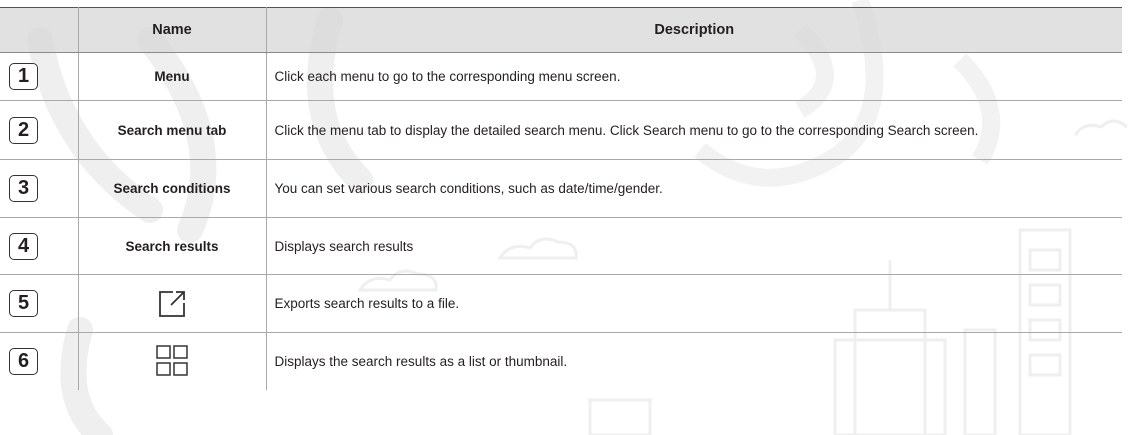 Image resolution: width=1130 pixels, height=435 pixels. What do you see at coordinates (172, 360) in the screenshot?
I see `grid-view-icon` at bounding box center [172, 360].